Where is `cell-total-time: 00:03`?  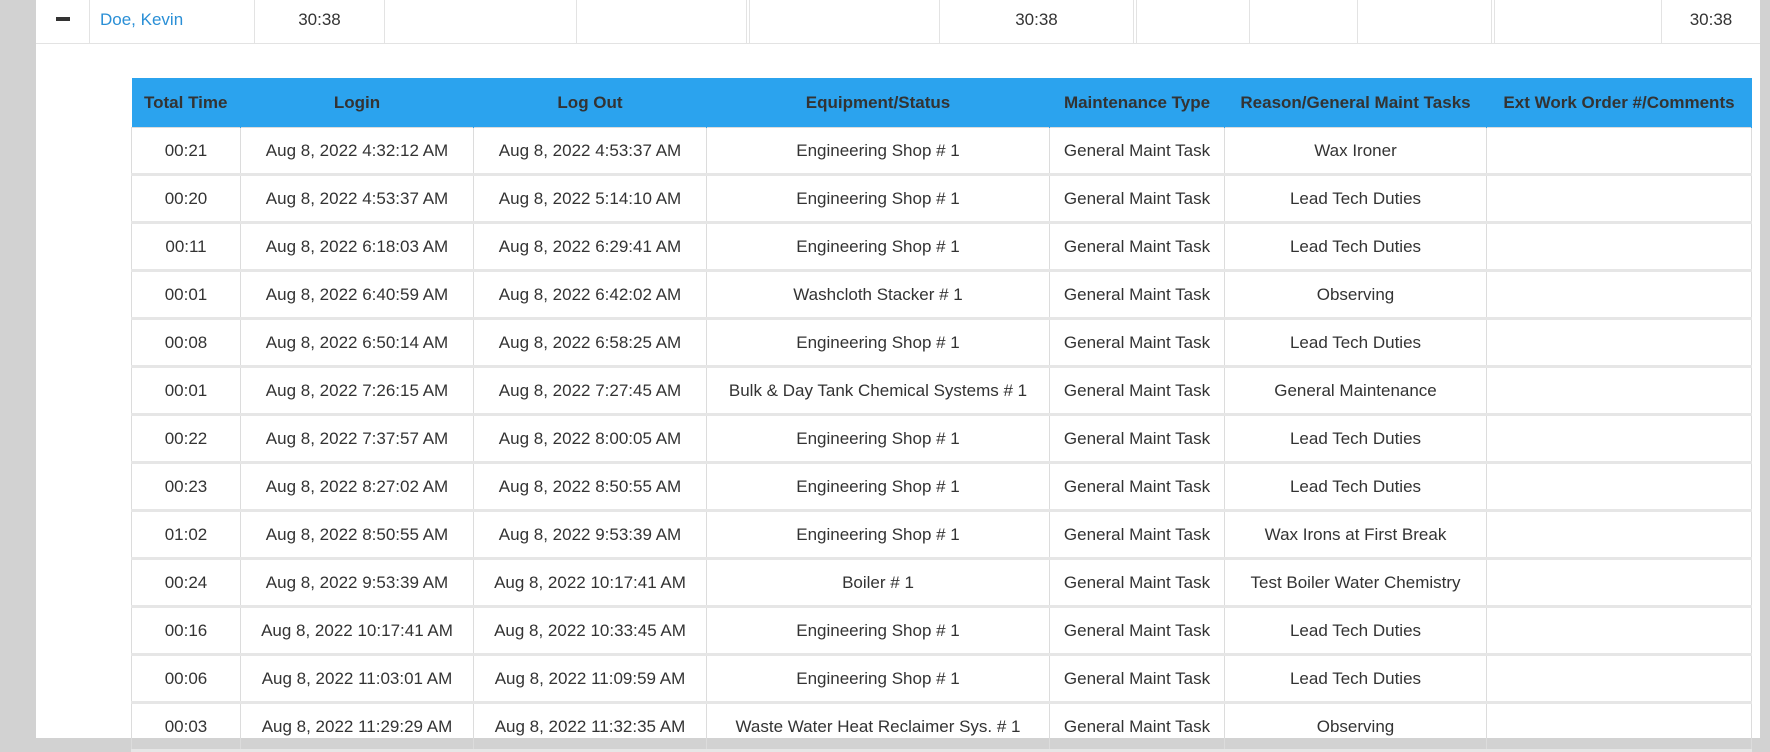 cell-total-time: 00:03 is located at coordinates (186, 727).